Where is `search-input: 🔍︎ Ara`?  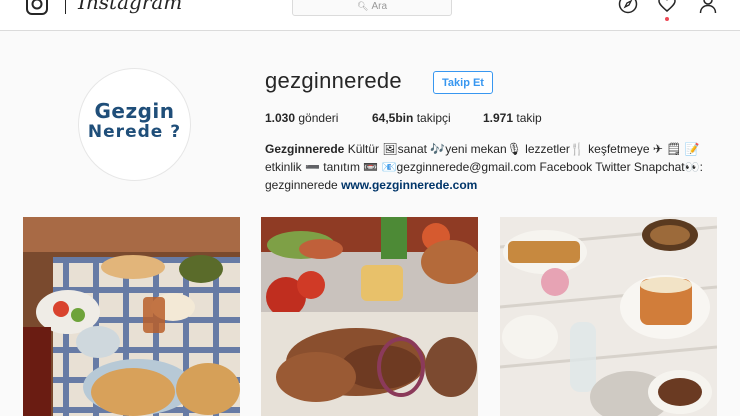
search-input: 🔍︎ Ara is located at coordinates (372, 8).